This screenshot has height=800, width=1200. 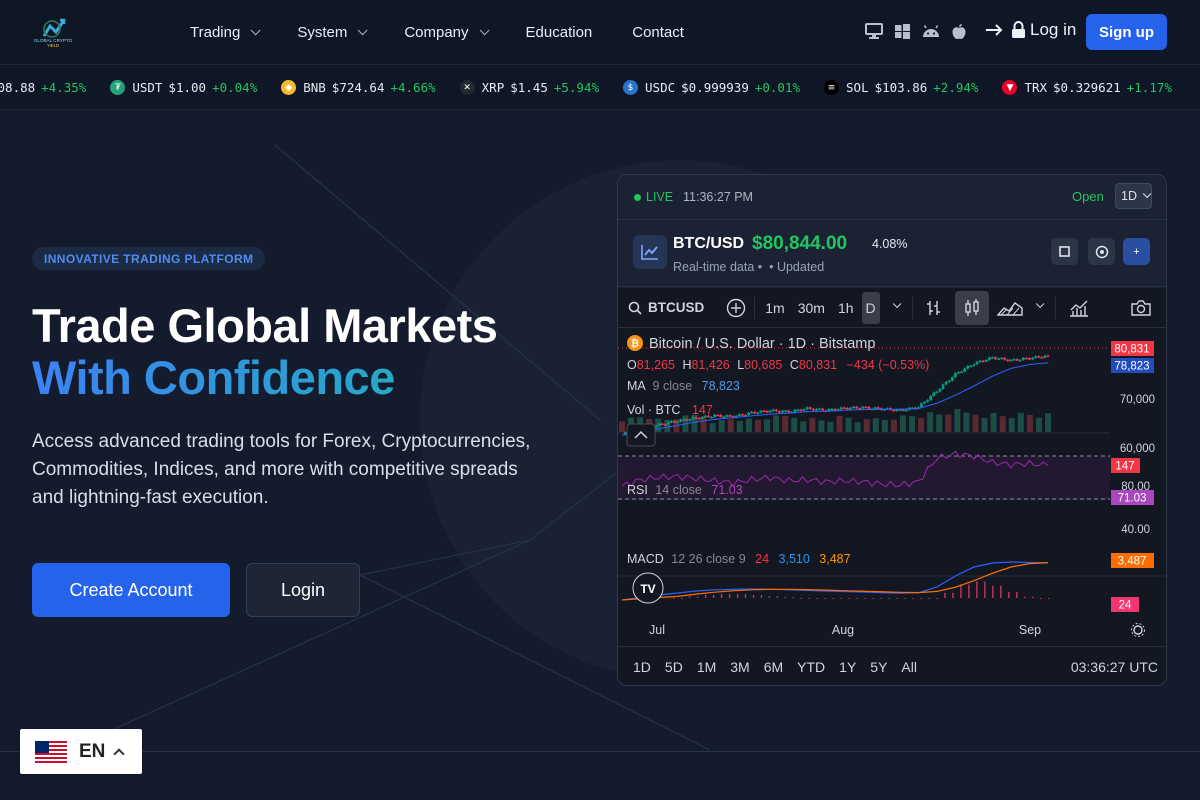 What do you see at coordinates (81, 751) in the screenshot?
I see `language-selector: EN` at bounding box center [81, 751].